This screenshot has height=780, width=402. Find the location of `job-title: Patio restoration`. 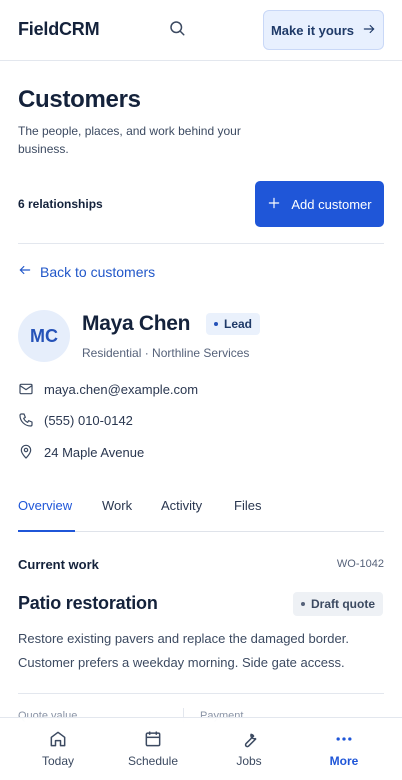

job-title: Patio restoration is located at coordinates (88, 603).